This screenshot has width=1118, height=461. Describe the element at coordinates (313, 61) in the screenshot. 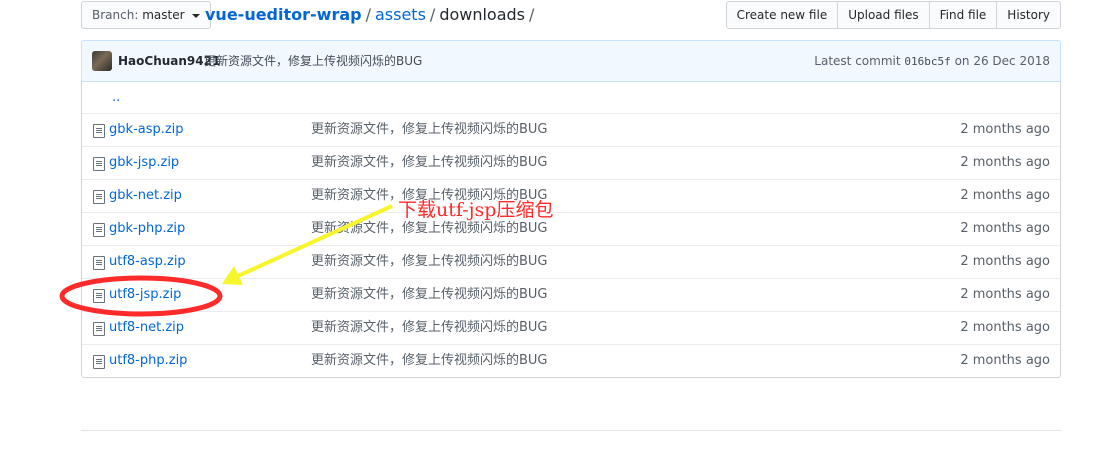

I see `commit-message: 更新资源文件，修复上传视频闪烁的BUG` at that location.